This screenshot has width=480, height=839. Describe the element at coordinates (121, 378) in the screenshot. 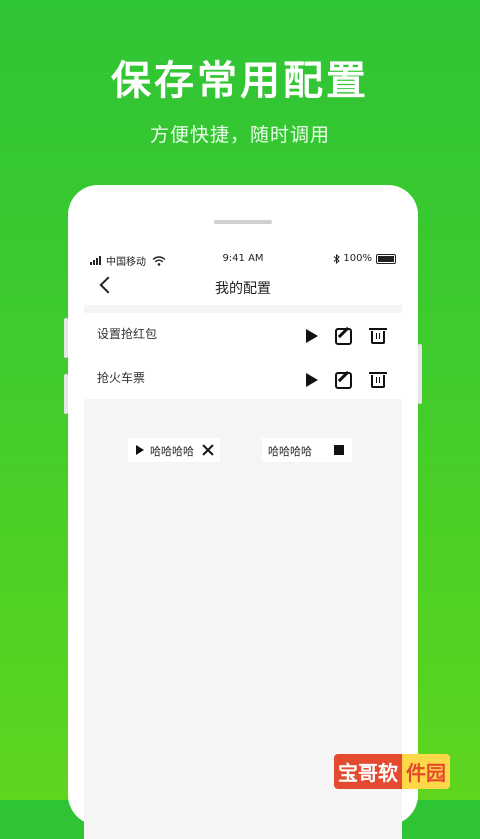

I see `config-label: 抢火车票` at that location.